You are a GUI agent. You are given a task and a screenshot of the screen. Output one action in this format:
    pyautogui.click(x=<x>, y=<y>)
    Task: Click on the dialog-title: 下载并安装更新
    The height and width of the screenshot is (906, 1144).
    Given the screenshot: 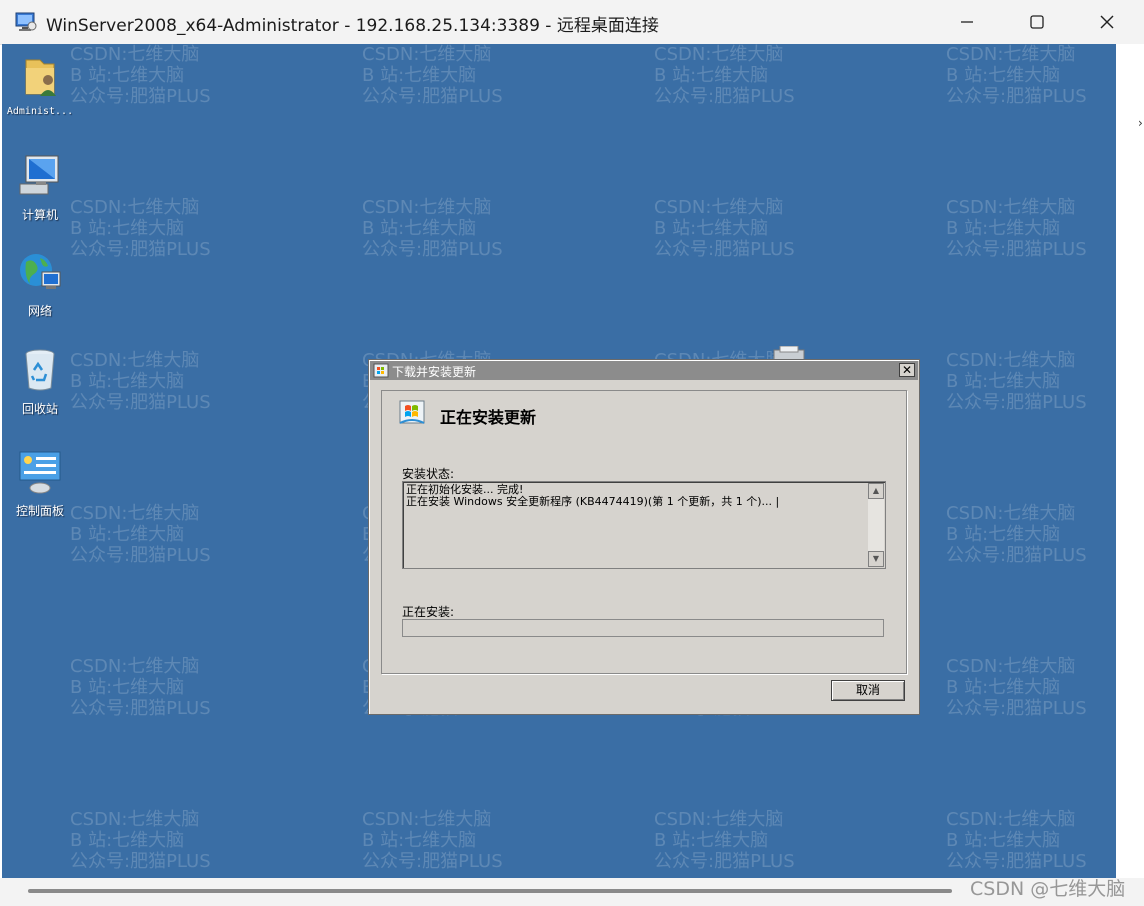 What is the action you would take?
    pyautogui.click(x=434, y=372)
    